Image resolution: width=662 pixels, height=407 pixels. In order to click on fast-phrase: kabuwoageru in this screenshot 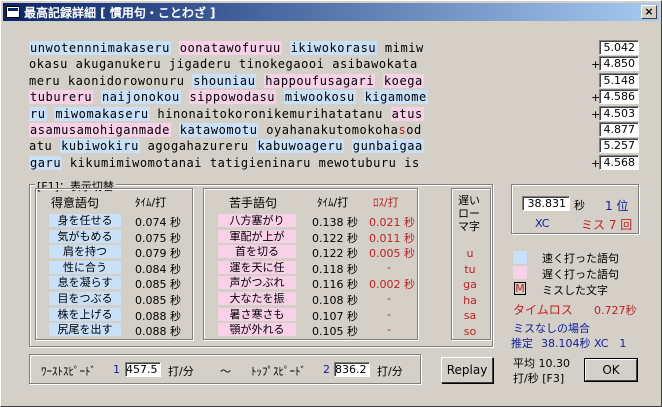, I will do `click(300, 146)`.